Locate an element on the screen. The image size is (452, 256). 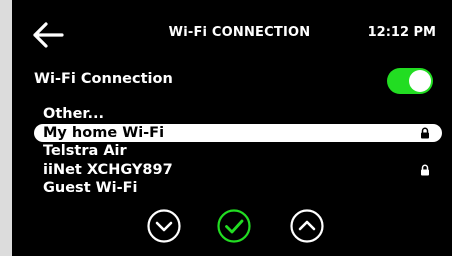
network-item-telstra-air: Telstra Air is located at coordinates (238, 151).